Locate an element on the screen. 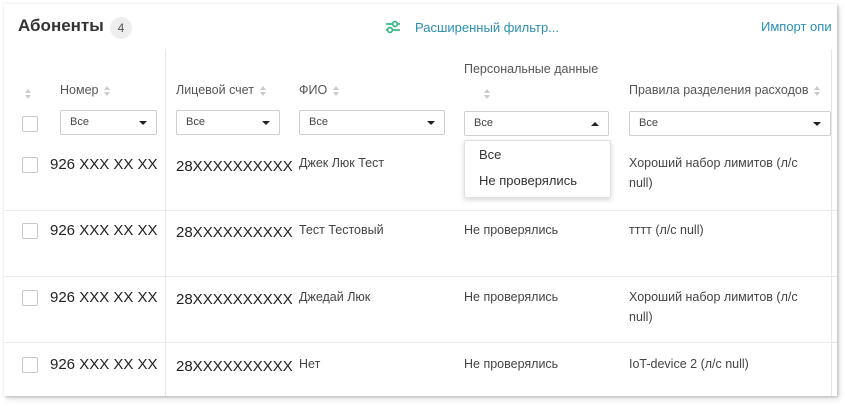 This screenshot has width=845, height=406. header-rules-label: Правила разделения расходов is located at coordinates (719, 90).